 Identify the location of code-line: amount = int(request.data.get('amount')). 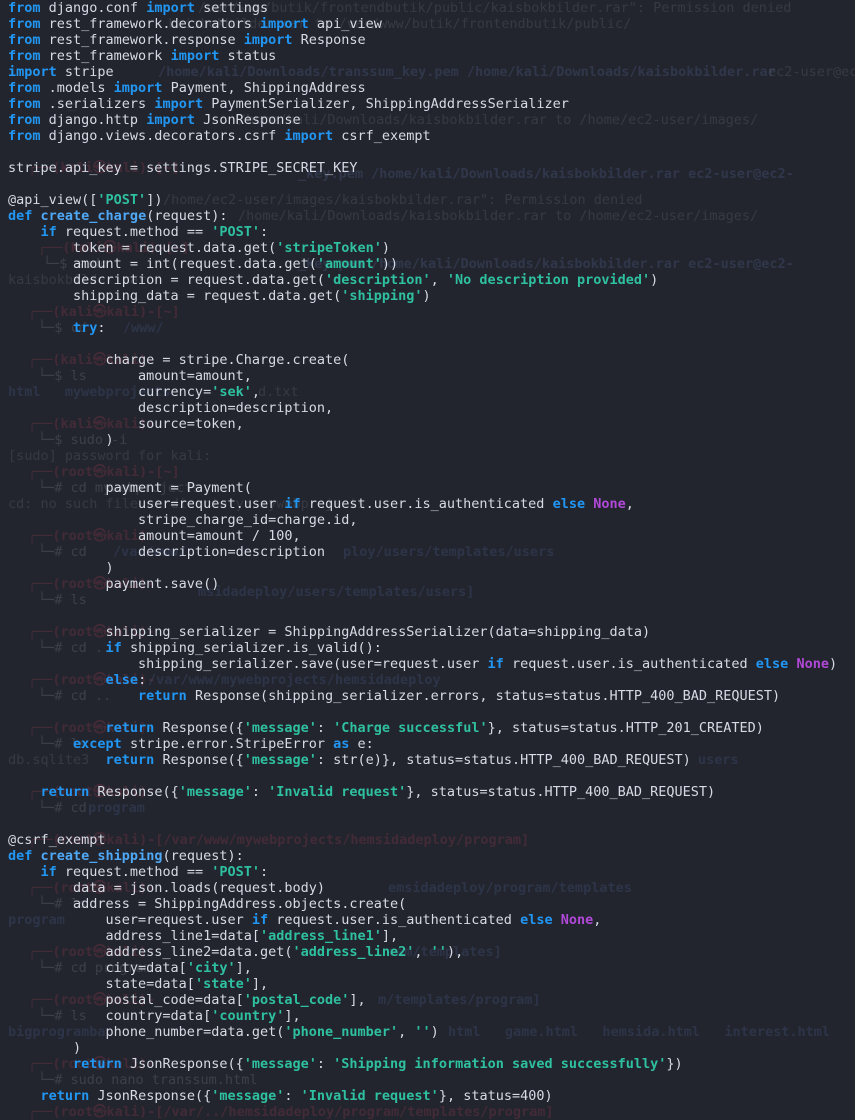
(203, 264).